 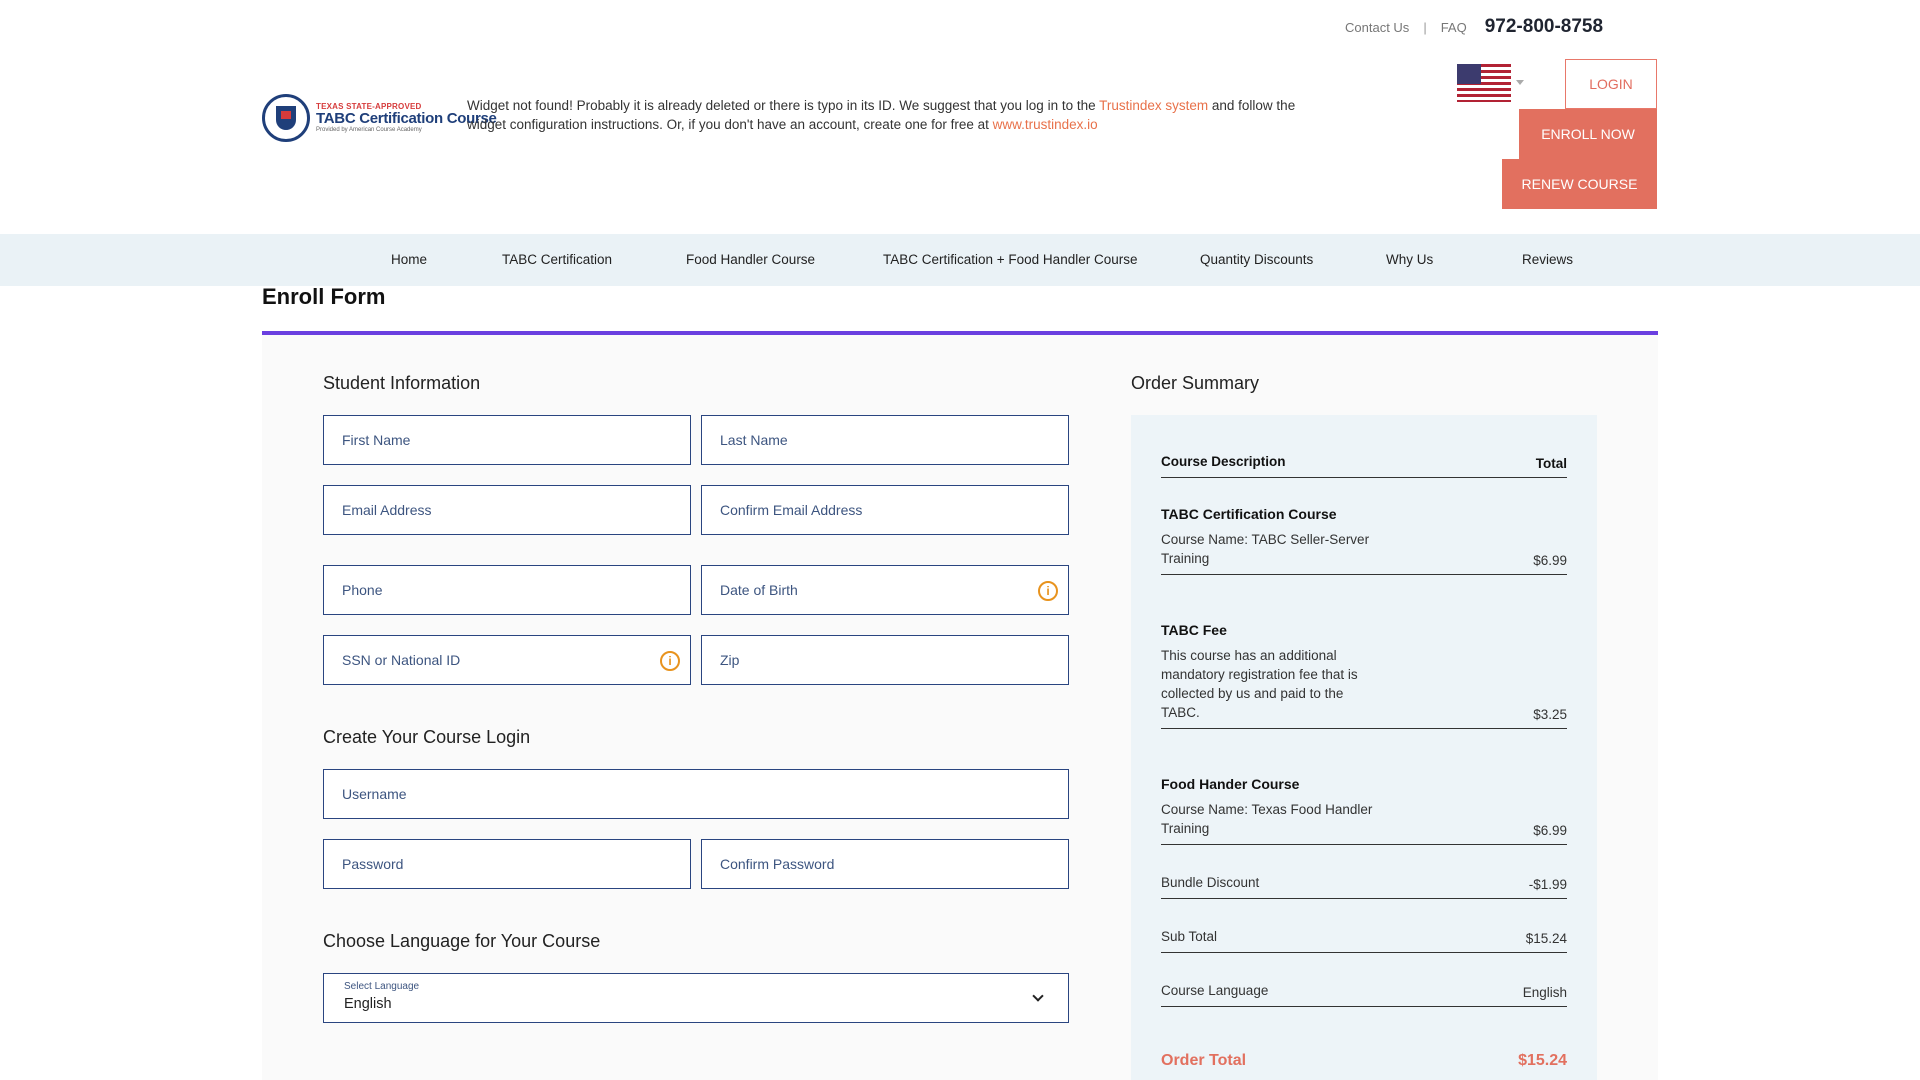 I want to click on language-heading: Choose Language for Your Course, so click(x=462, y=941).